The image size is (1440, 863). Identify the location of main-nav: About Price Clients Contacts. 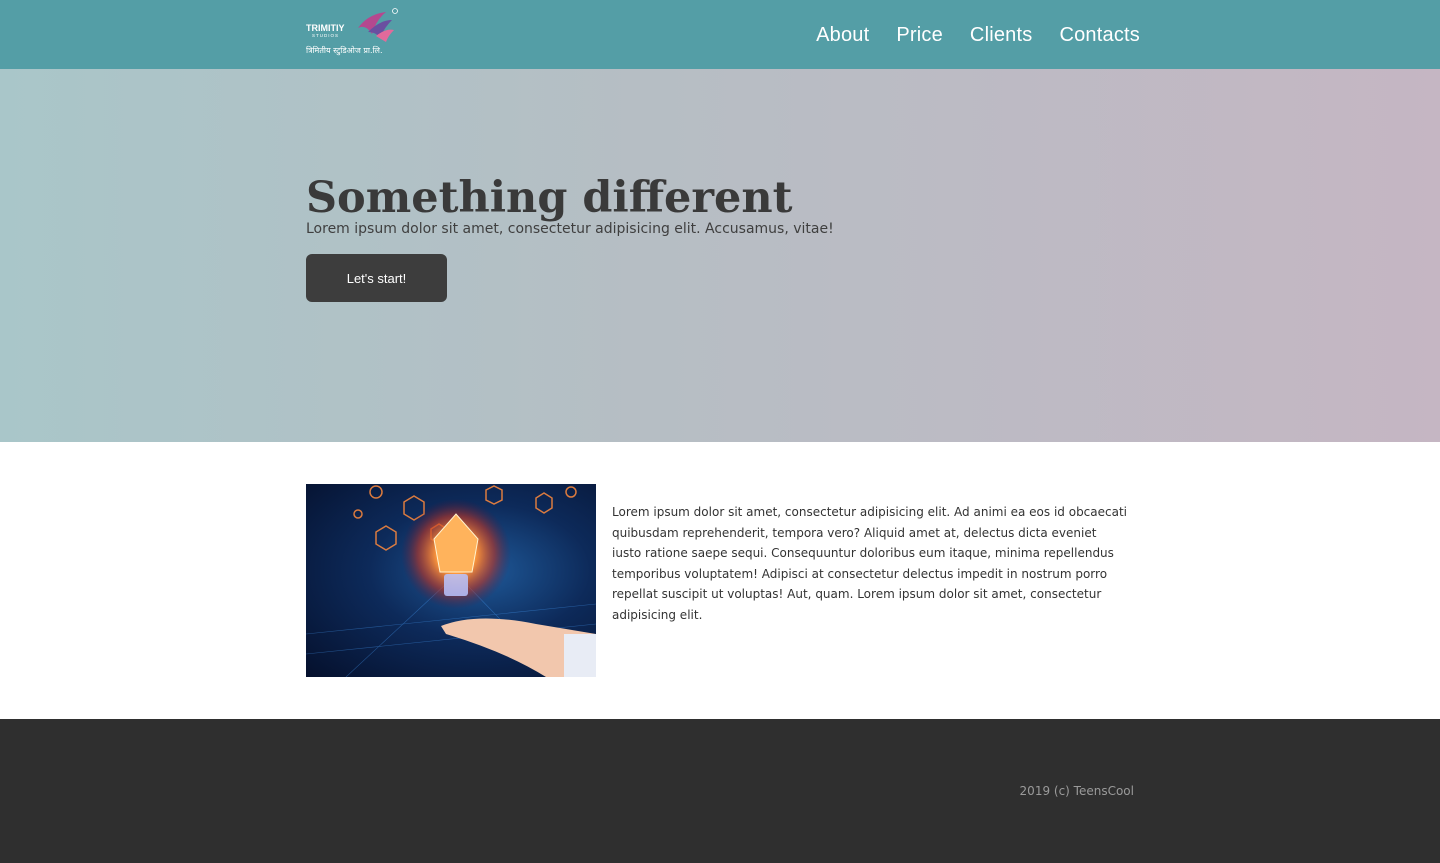
(978, 35).